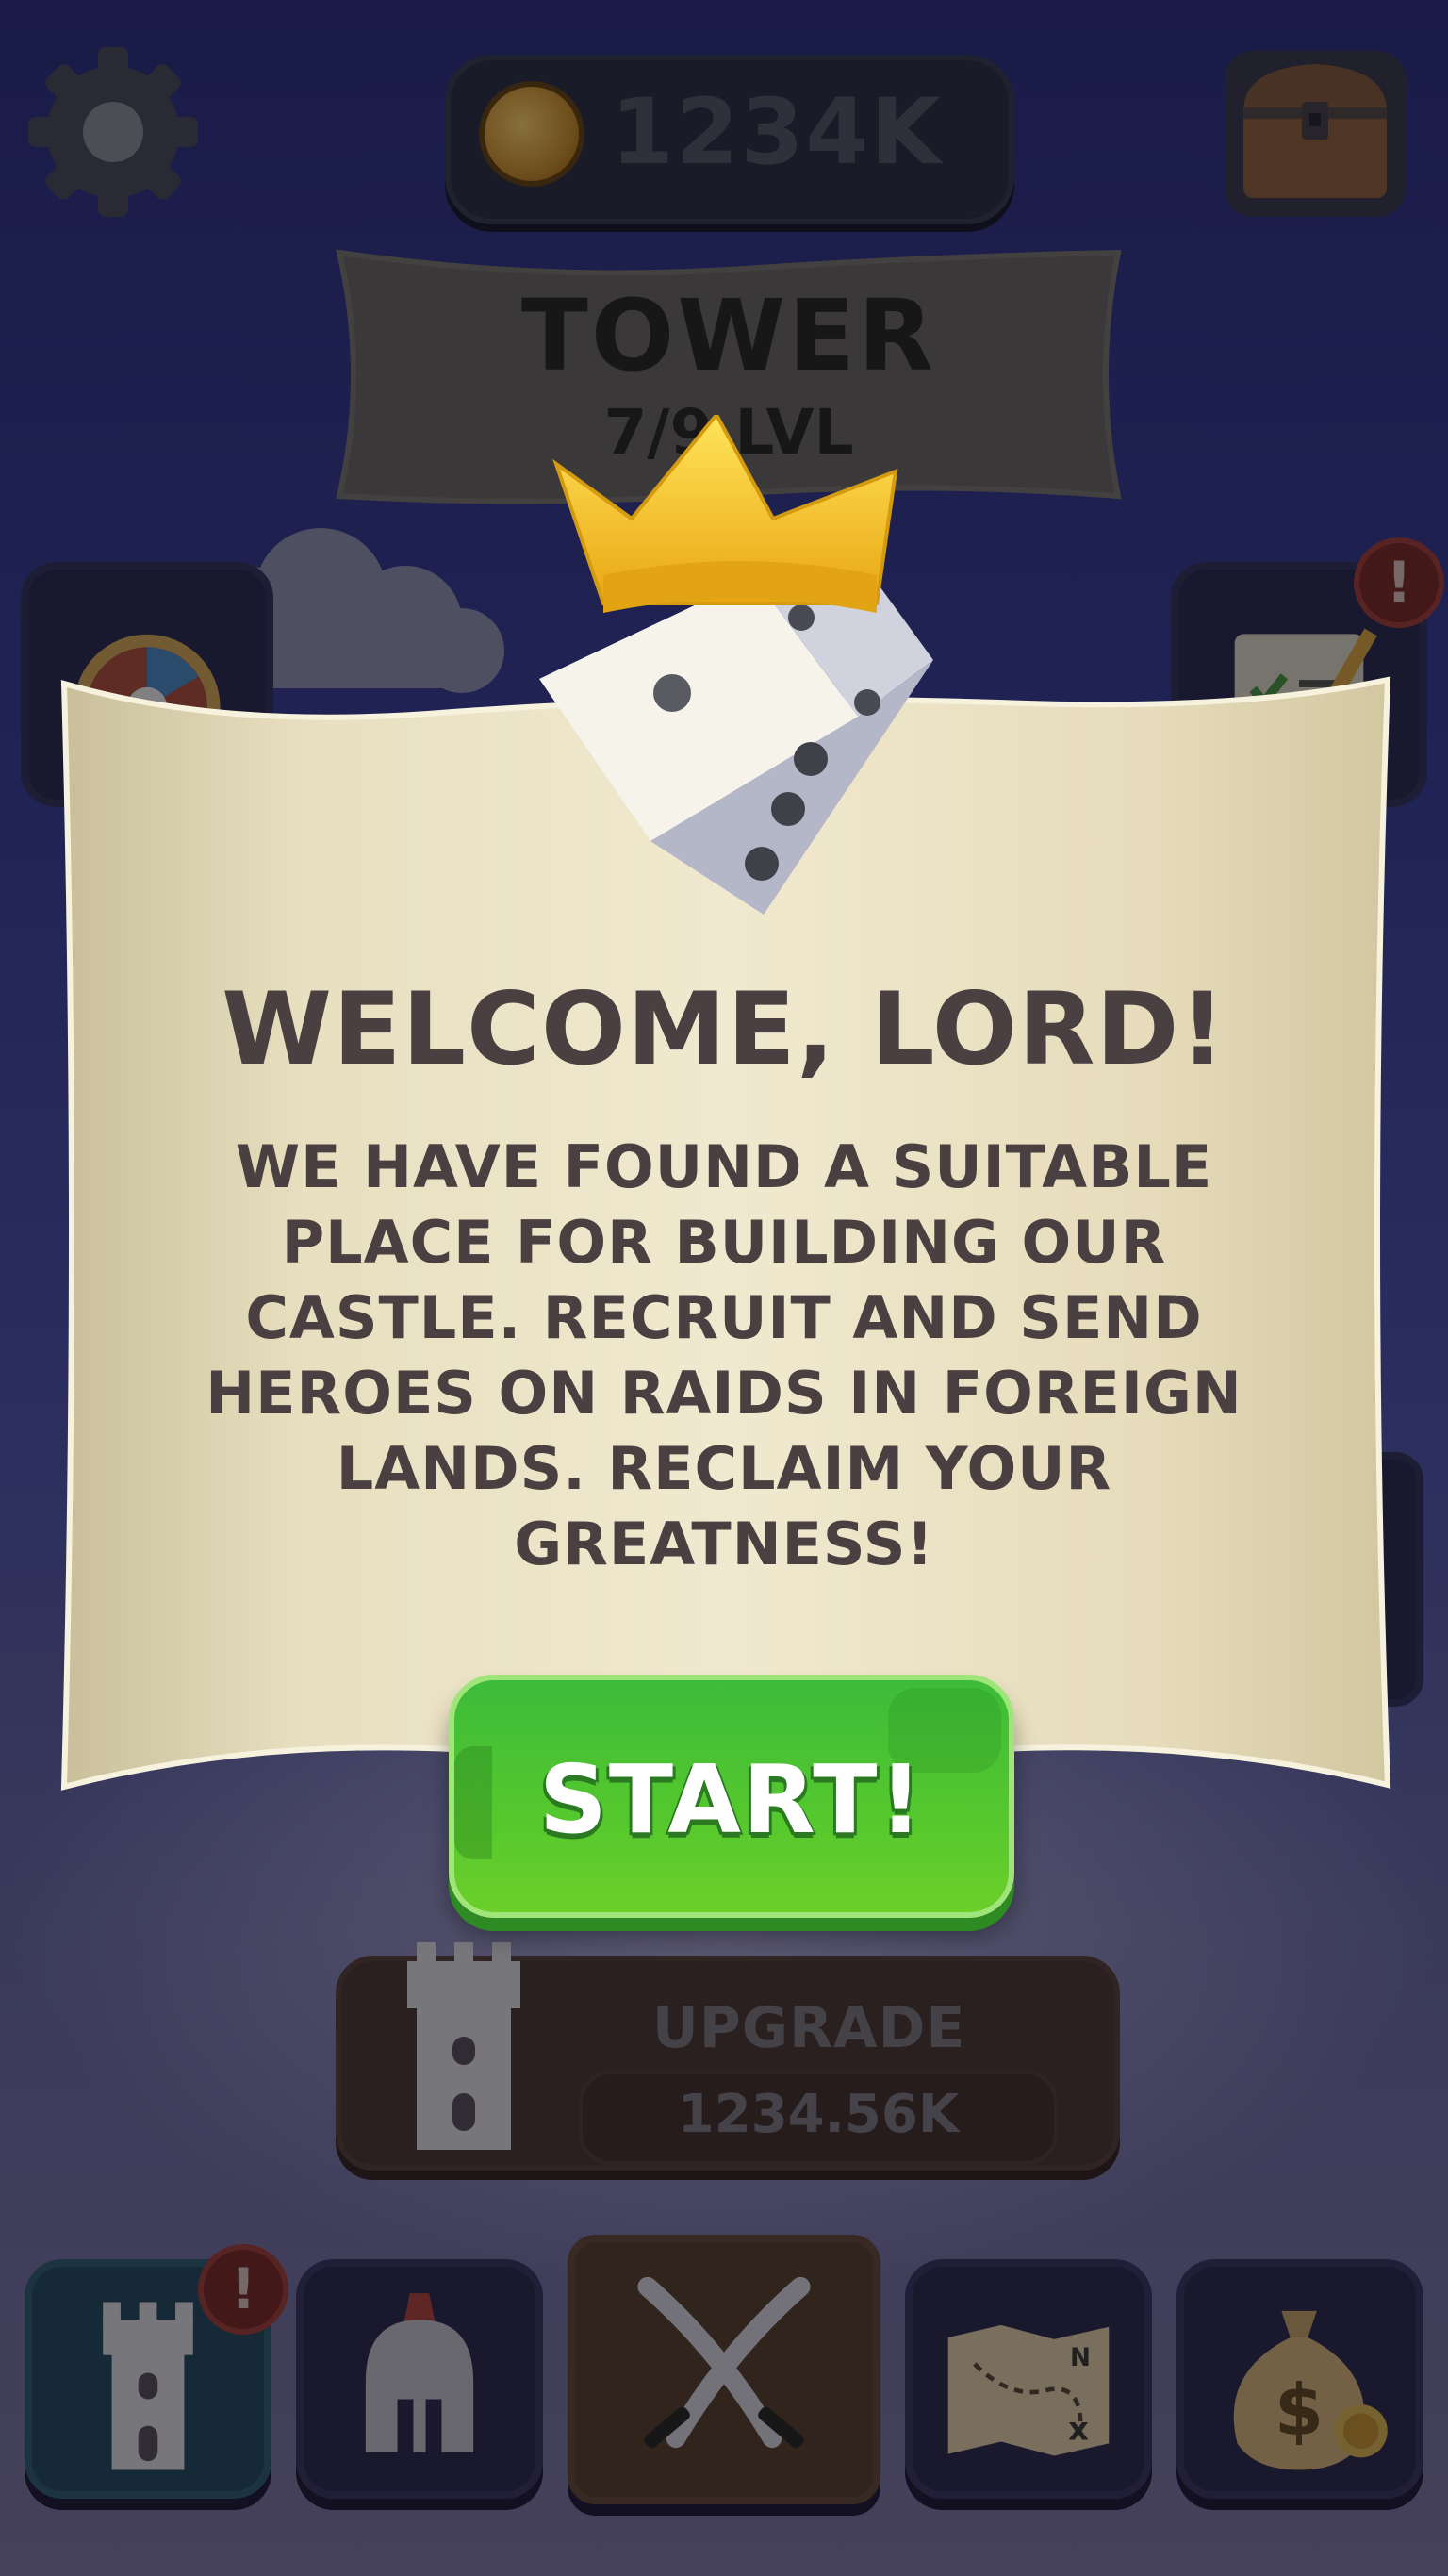 This screenshot has height=2576, width=1448. What do you see at coordinates (818, 2114) in the screenshot?
I see `upgrade-price: 1234.56K` at bounding box center [818, 2114].